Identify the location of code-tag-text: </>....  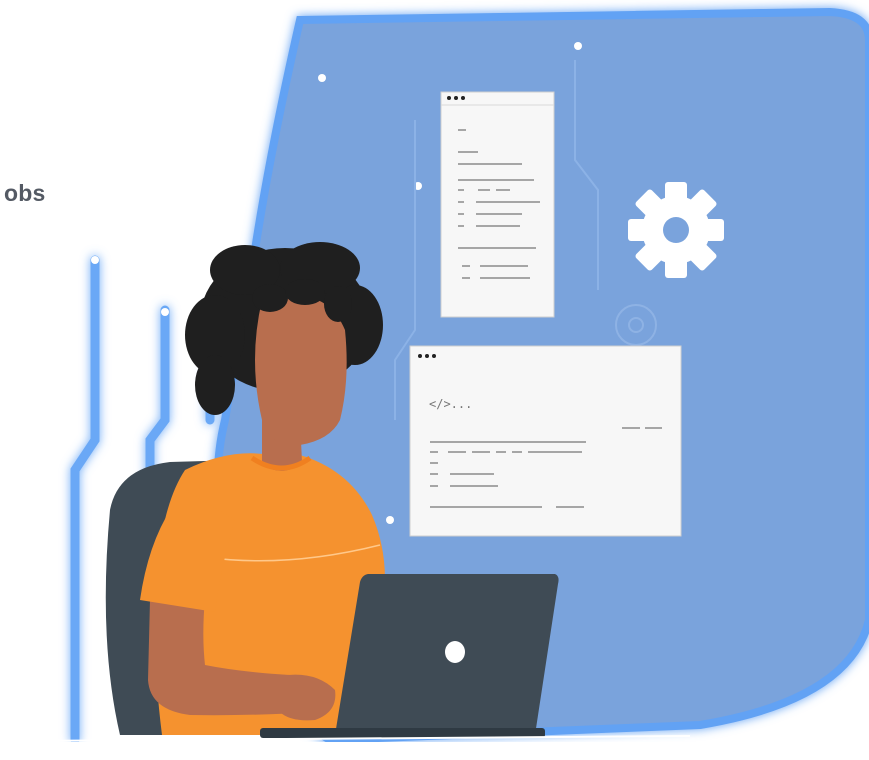
(450, 404).